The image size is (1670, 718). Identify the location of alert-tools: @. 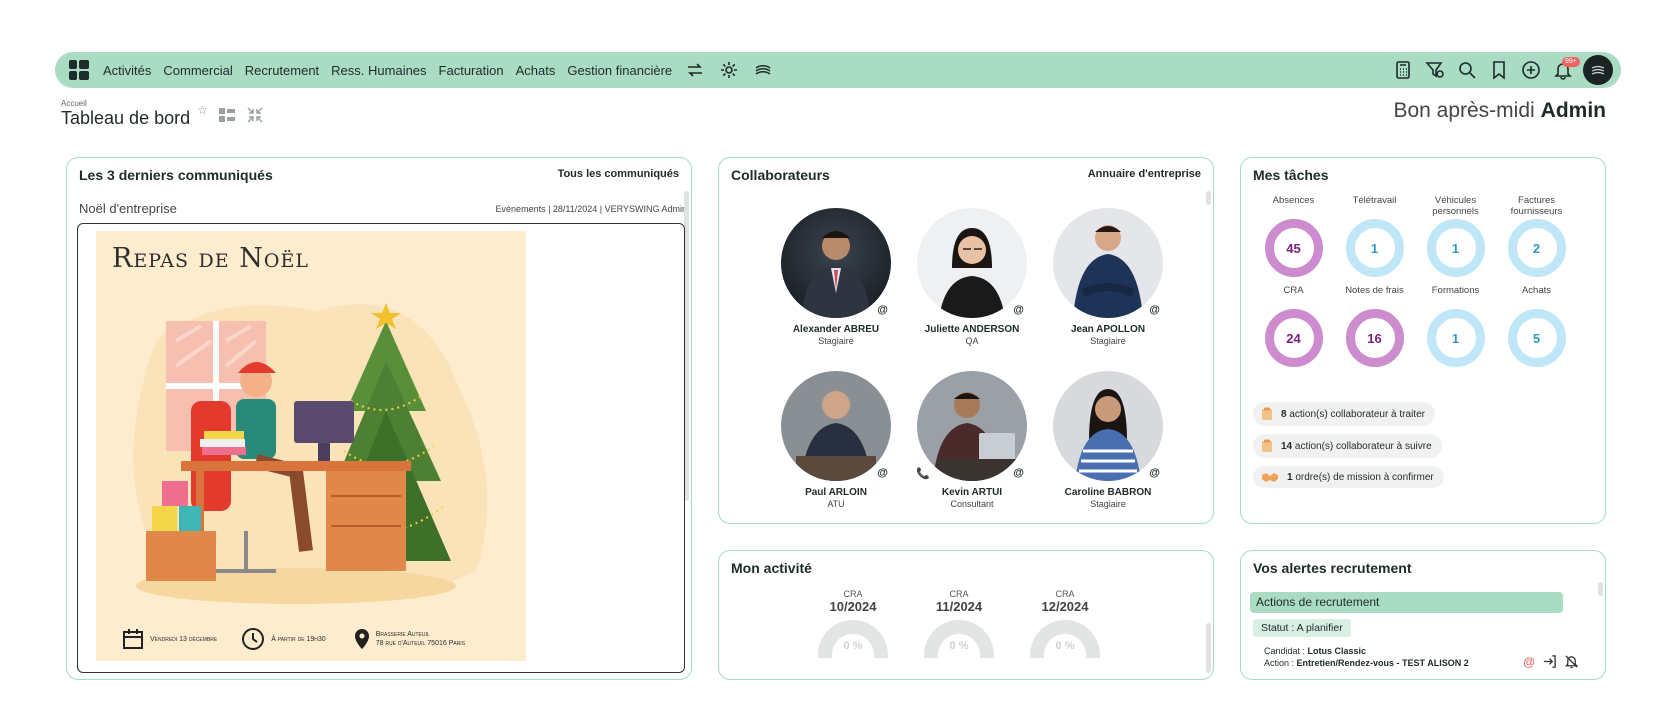
(1551, 661).